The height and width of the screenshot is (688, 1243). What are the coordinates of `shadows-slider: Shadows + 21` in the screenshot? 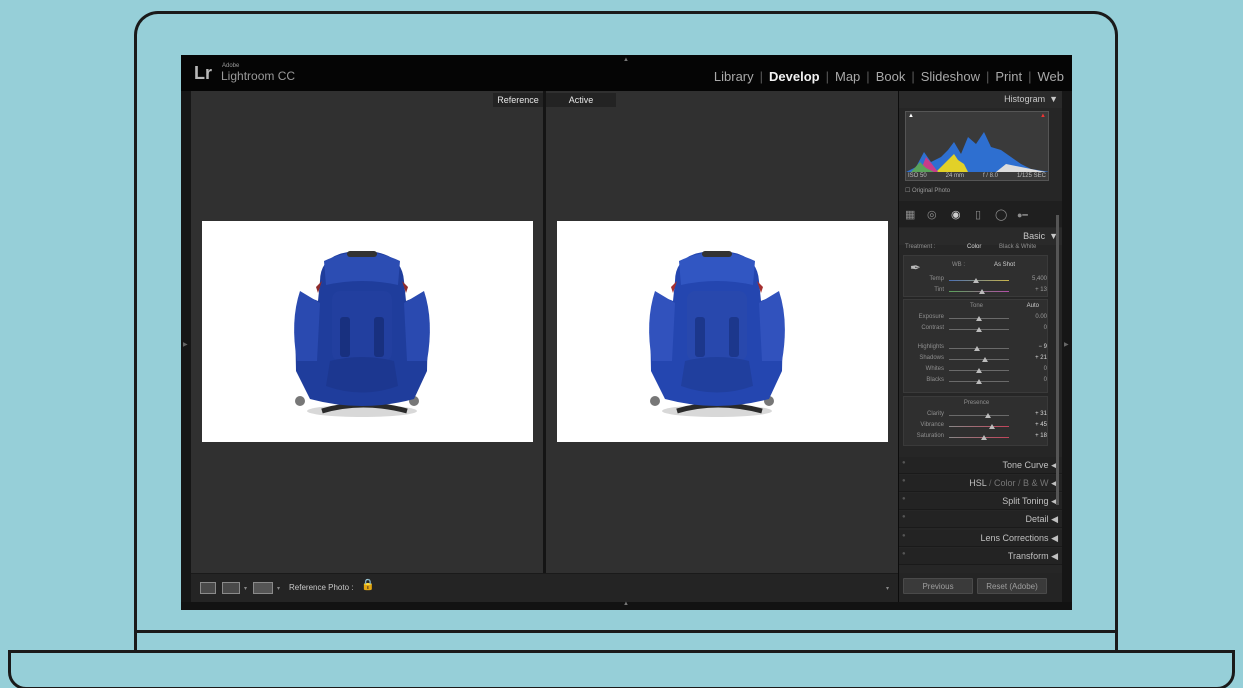 It's located at (976, 360).